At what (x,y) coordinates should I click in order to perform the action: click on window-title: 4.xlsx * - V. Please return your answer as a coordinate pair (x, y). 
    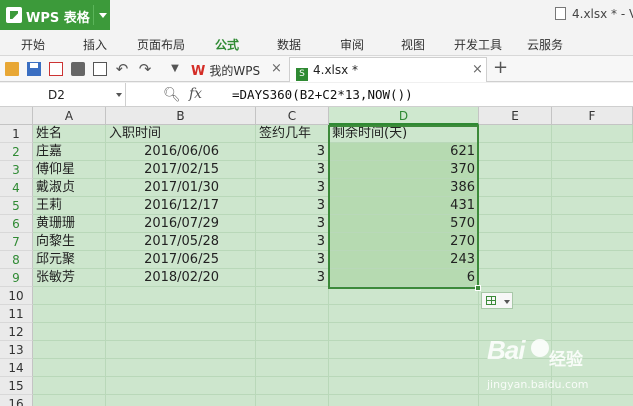
    Looking at the image, I should click on (594, 14).